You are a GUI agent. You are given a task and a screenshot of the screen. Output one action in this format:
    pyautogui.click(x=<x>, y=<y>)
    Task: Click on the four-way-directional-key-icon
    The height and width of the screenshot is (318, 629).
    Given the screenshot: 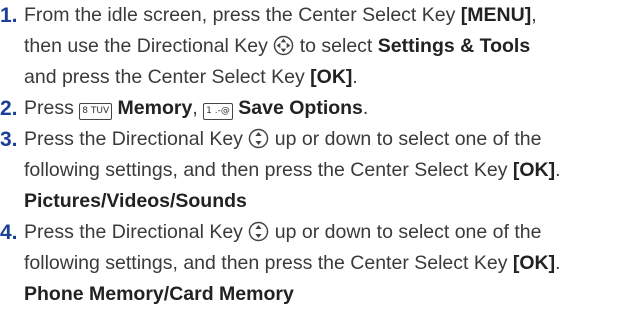 What is the action you would take?
    pyautogui.click(x=284, y=45)
    